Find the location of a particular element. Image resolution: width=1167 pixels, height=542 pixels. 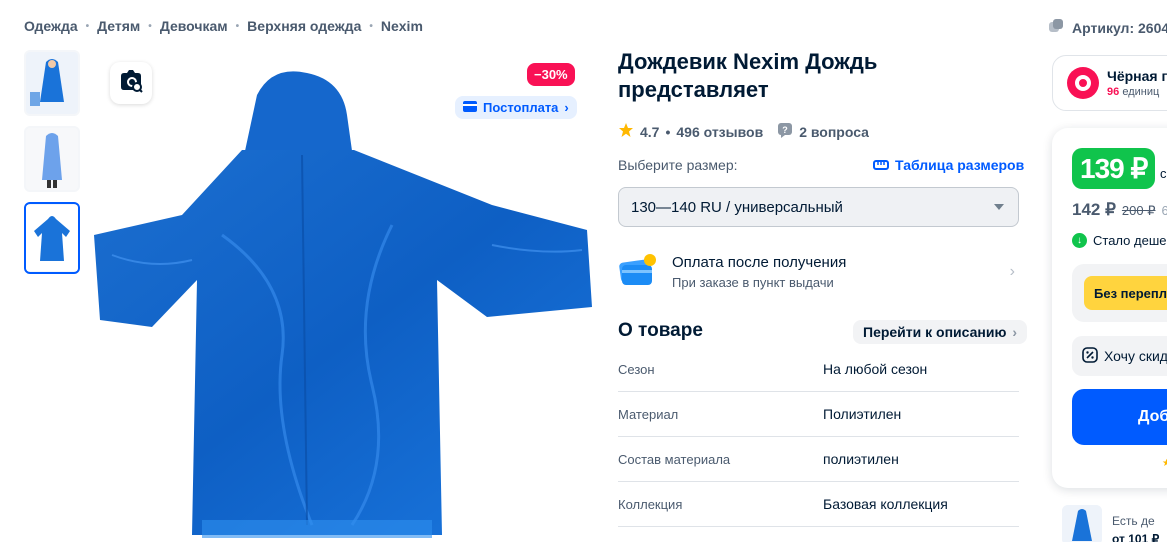

card-icon is located at coordinates (470, 107).